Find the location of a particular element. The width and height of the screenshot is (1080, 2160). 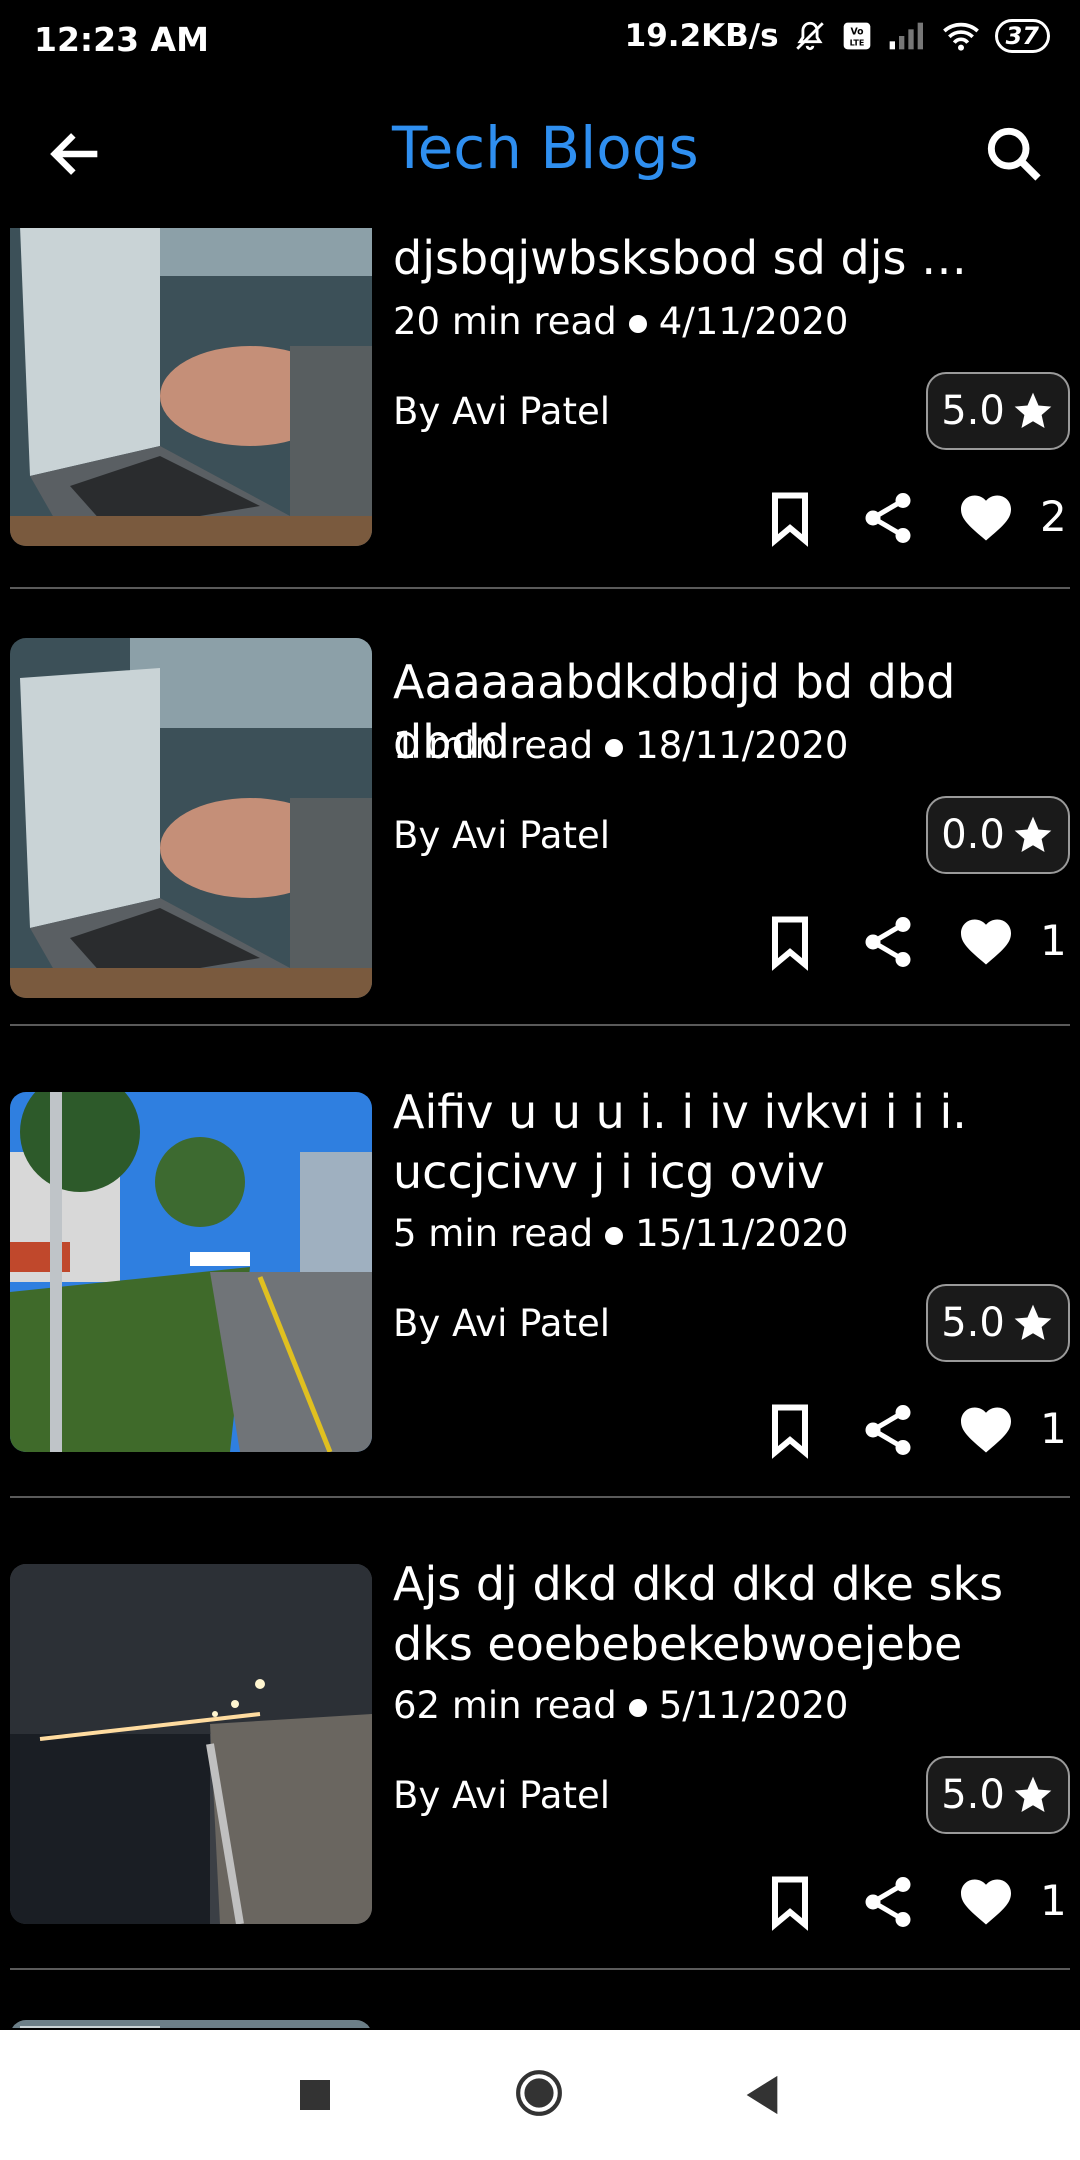

volte-icon: VoLTE is located at coordinates (856, 36).